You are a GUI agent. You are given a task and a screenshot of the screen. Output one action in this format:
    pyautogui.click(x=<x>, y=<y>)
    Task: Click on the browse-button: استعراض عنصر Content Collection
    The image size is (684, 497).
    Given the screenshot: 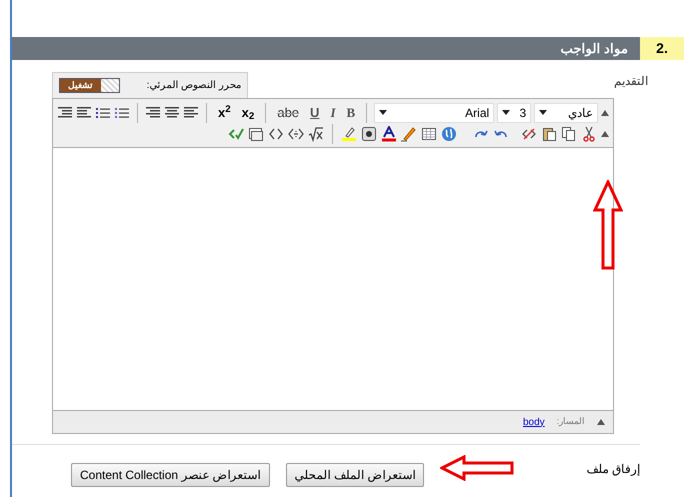 What is the action you would take?
    pyautogui.click(x=170, y=475)
    